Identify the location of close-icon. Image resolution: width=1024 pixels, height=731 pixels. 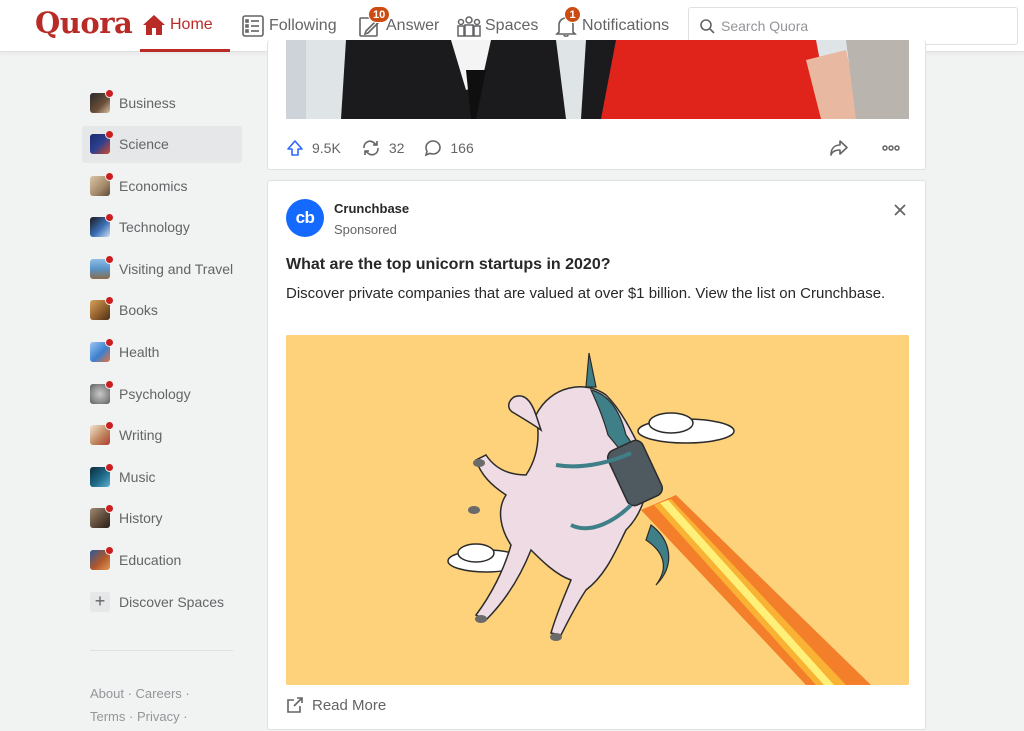
(900, 210).